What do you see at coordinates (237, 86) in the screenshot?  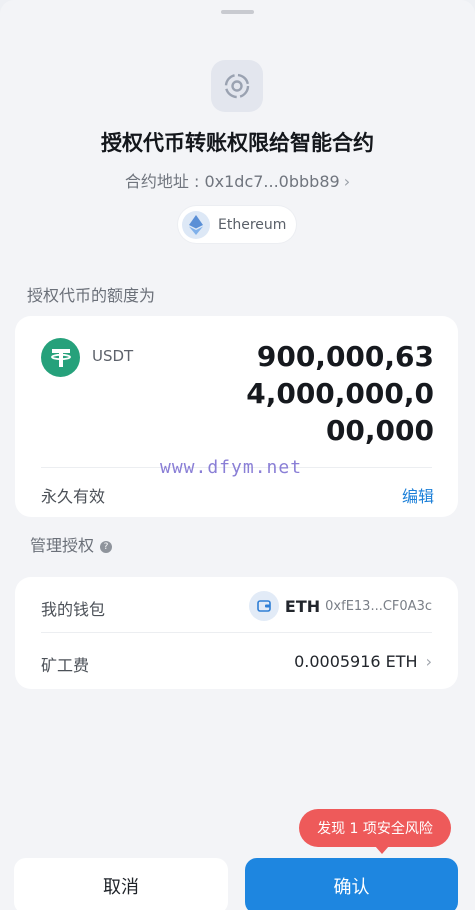 I see `dapp-icon` at bounding box center [237, 86].